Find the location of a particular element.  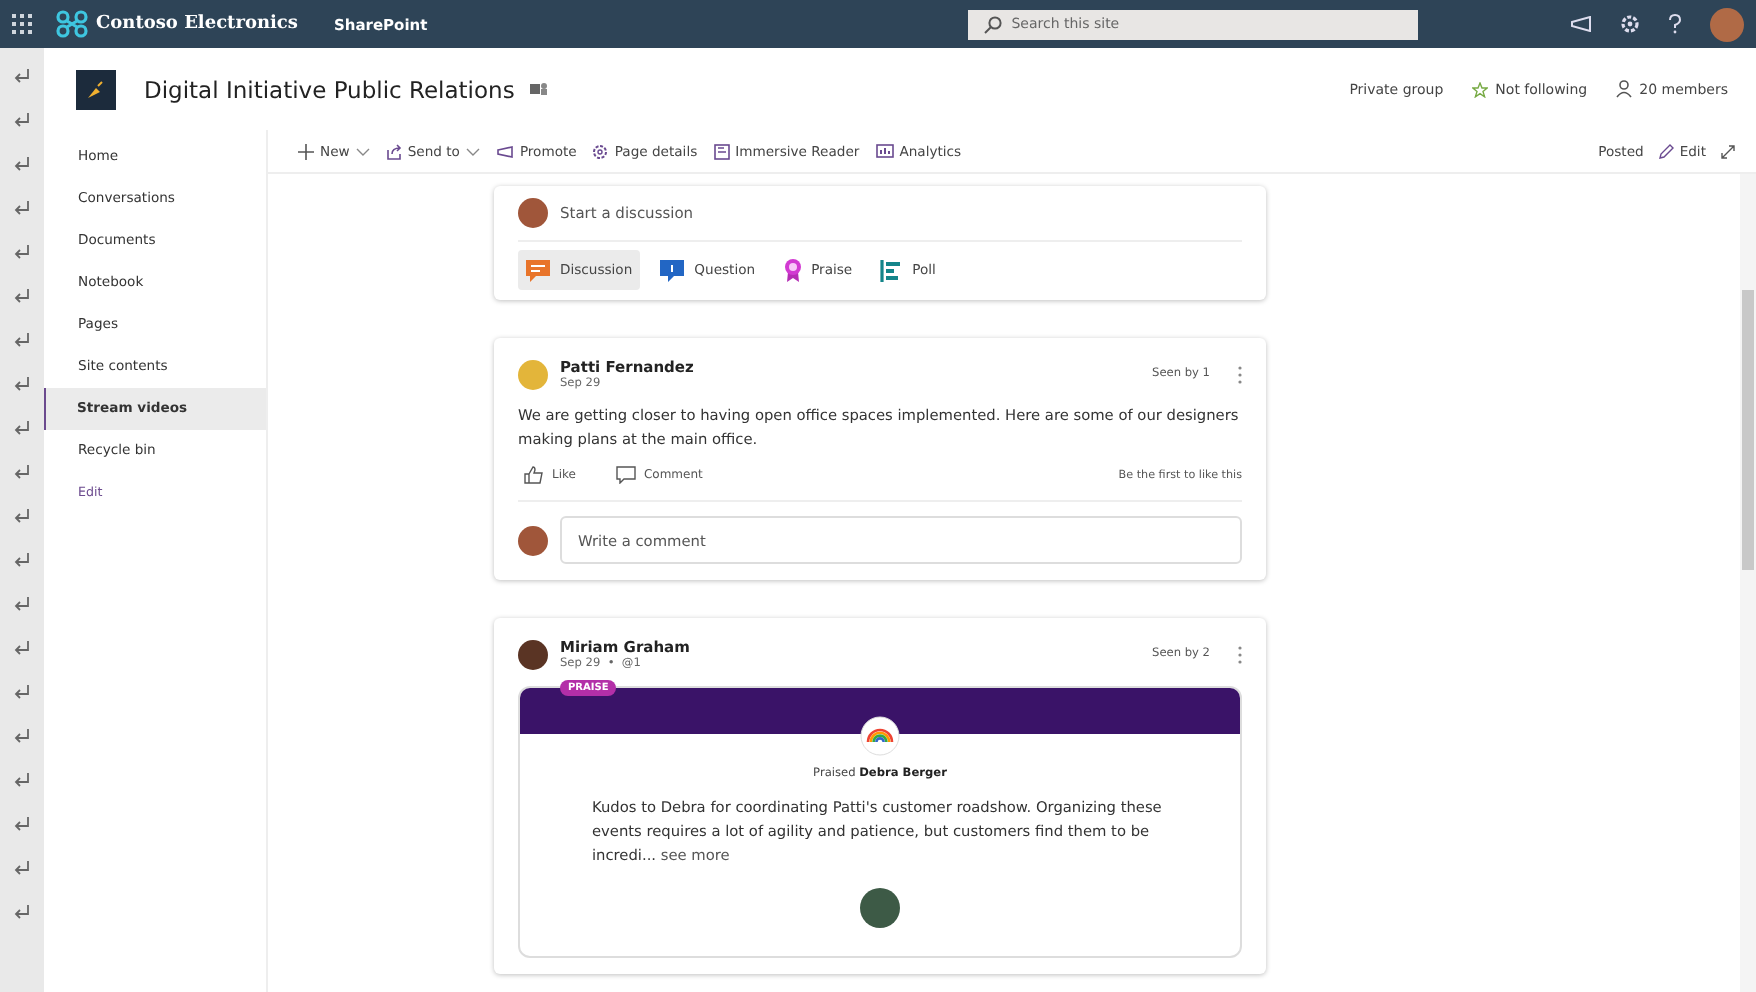

help-icon is located at coordinates (1675, 24).